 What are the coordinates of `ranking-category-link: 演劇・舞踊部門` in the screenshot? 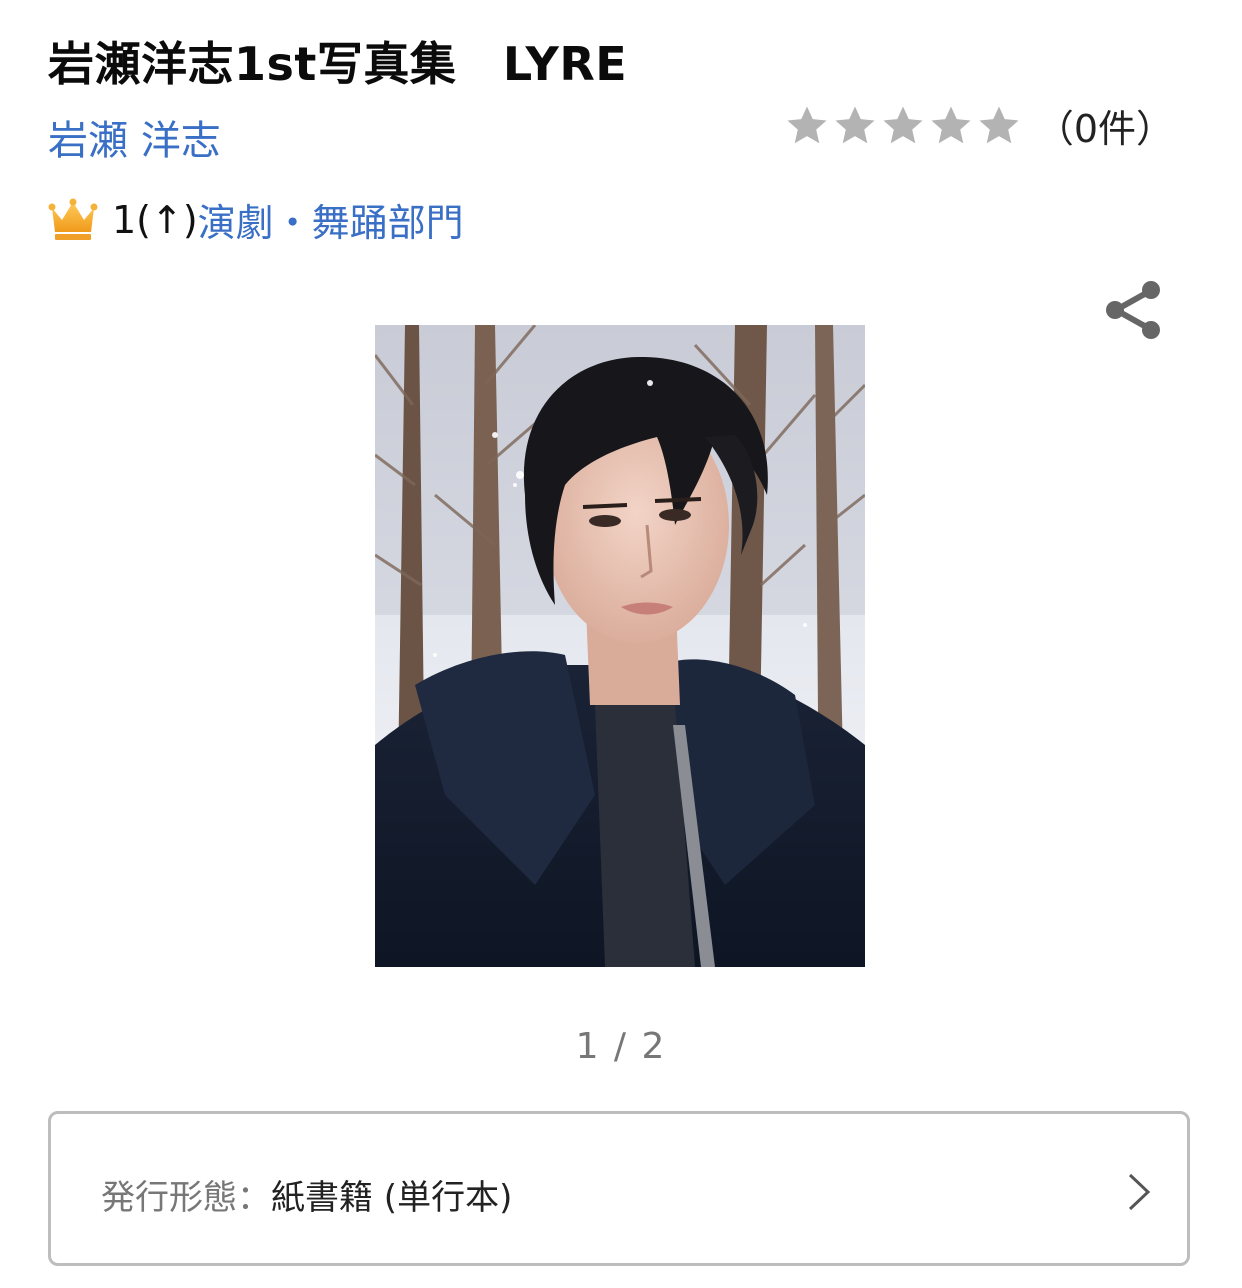 It's located at (331, 219).